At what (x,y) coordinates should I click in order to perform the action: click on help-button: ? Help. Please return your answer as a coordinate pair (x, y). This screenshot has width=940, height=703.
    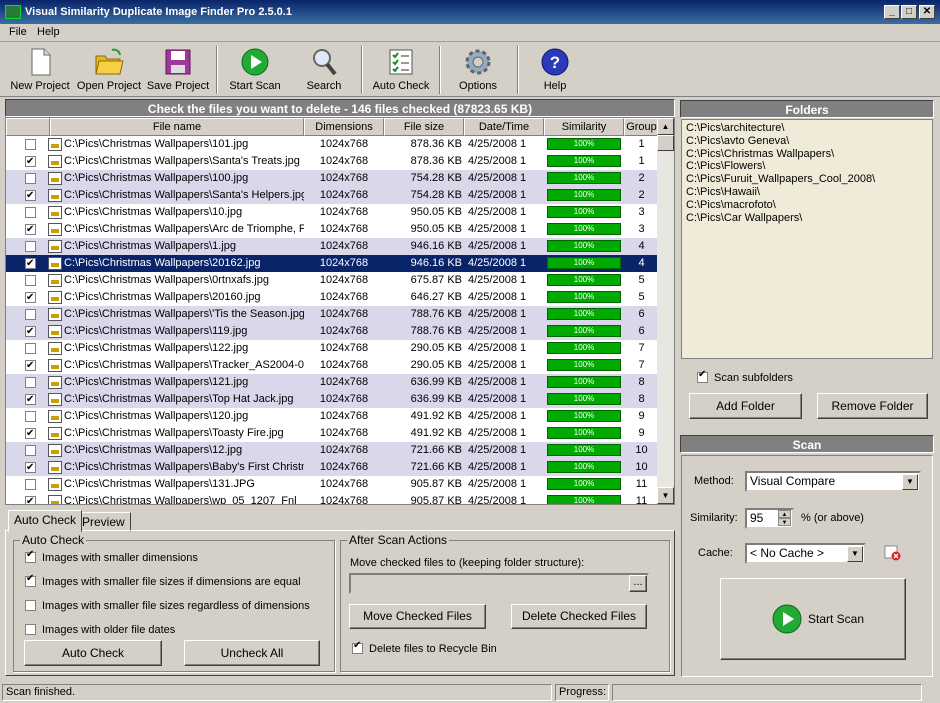
    Looking at the image, I should click on (555, 70).